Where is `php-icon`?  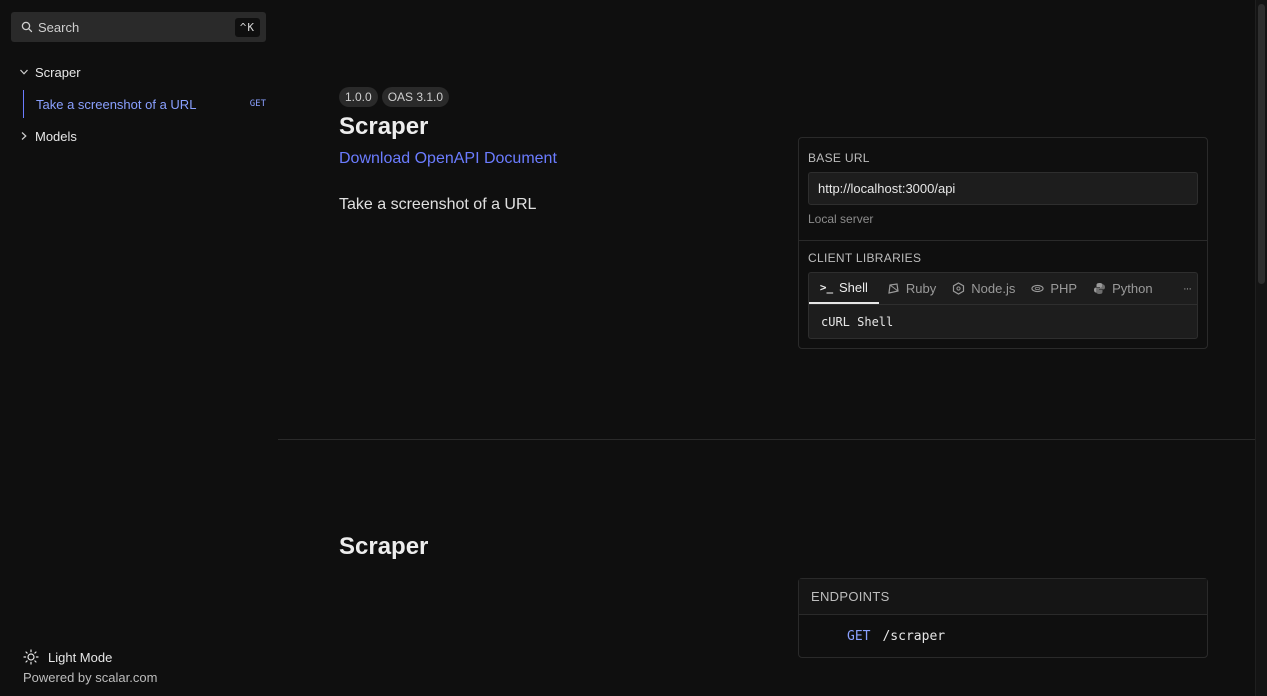
php-icon is located at coordinates (1037, 288).